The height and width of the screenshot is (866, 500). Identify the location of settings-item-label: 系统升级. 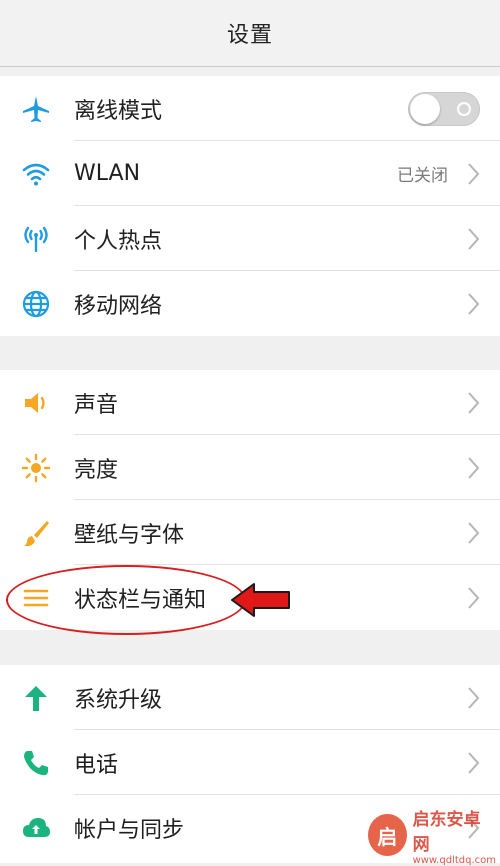
(118, 700).